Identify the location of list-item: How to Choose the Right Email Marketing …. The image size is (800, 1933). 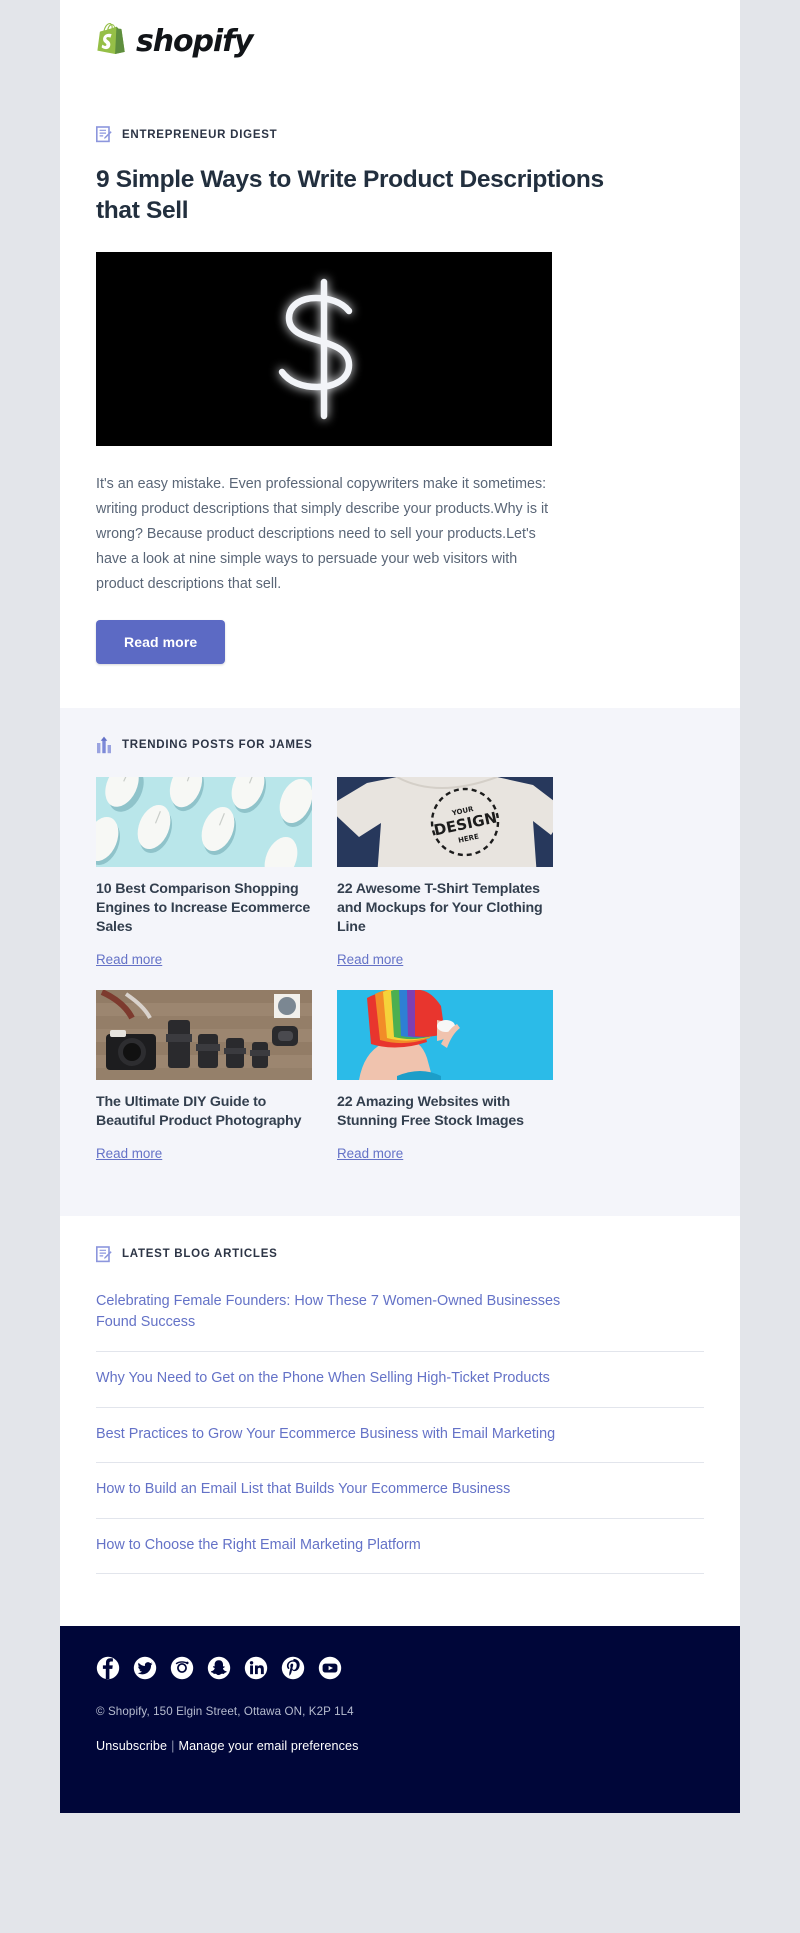
(400, 1547).